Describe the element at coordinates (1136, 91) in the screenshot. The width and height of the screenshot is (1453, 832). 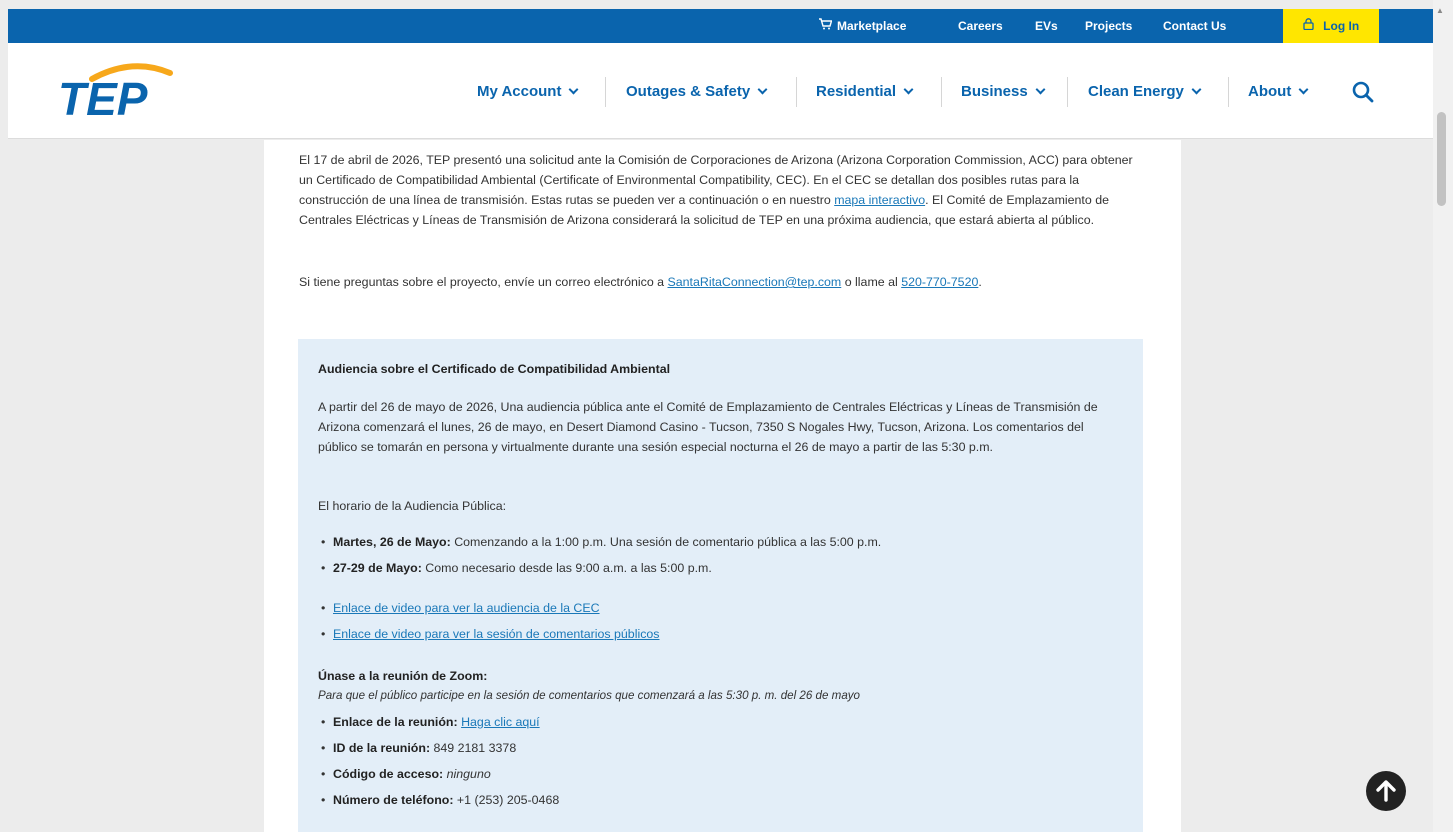
I see `nav-clean-energy-label: Clean Energy` at that location.